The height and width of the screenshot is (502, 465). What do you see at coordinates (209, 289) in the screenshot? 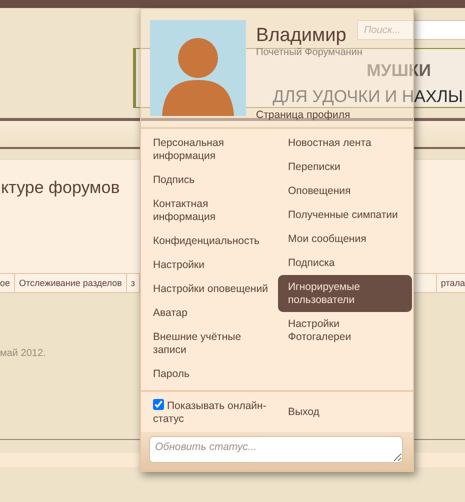
I see `menu-link: Настройки оповещений` at bounding box center [209, 289].